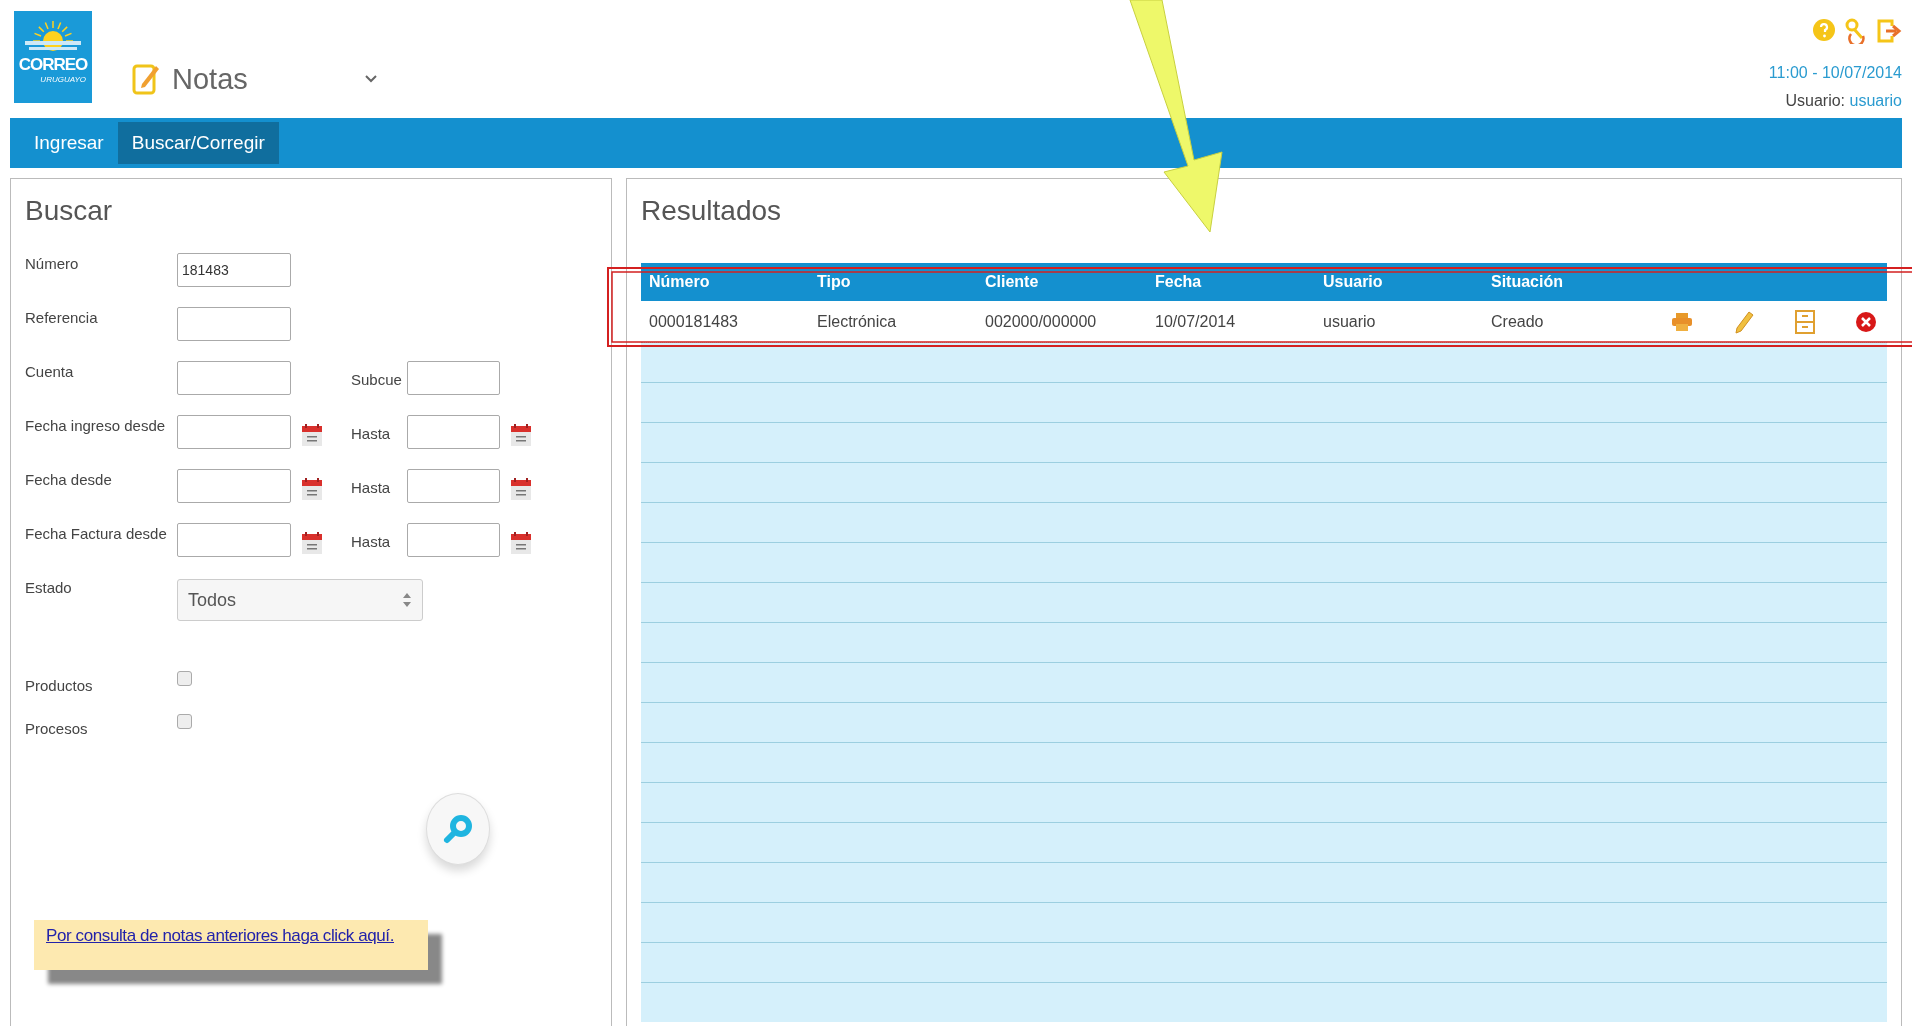 This screenshot has height=1026, width=1912. I want to click on nav-tab: Buscar/Corregir, so click(198, 143).